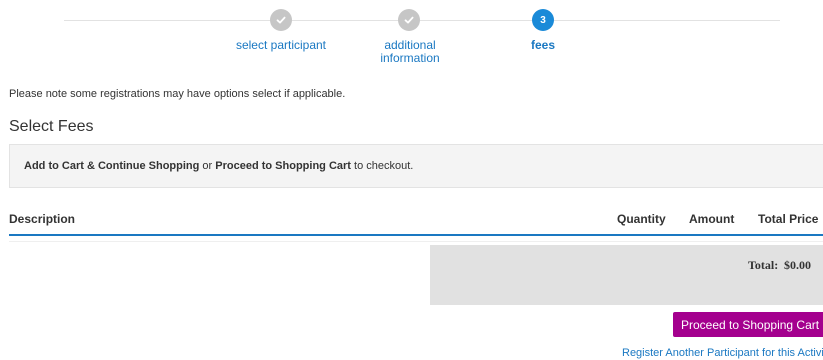 This screenshot has height=360, width=823. What do you see at coordinates (410, 58) in the screenshot?
I see `step-2-label-line2: information` at bounding box center [410, 58].